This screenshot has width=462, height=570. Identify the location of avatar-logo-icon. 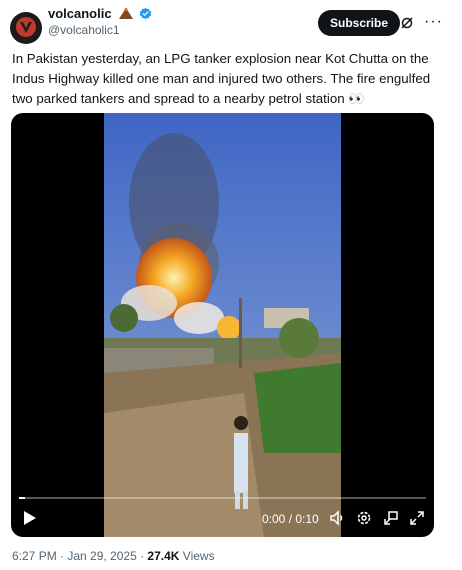
(26, 27).